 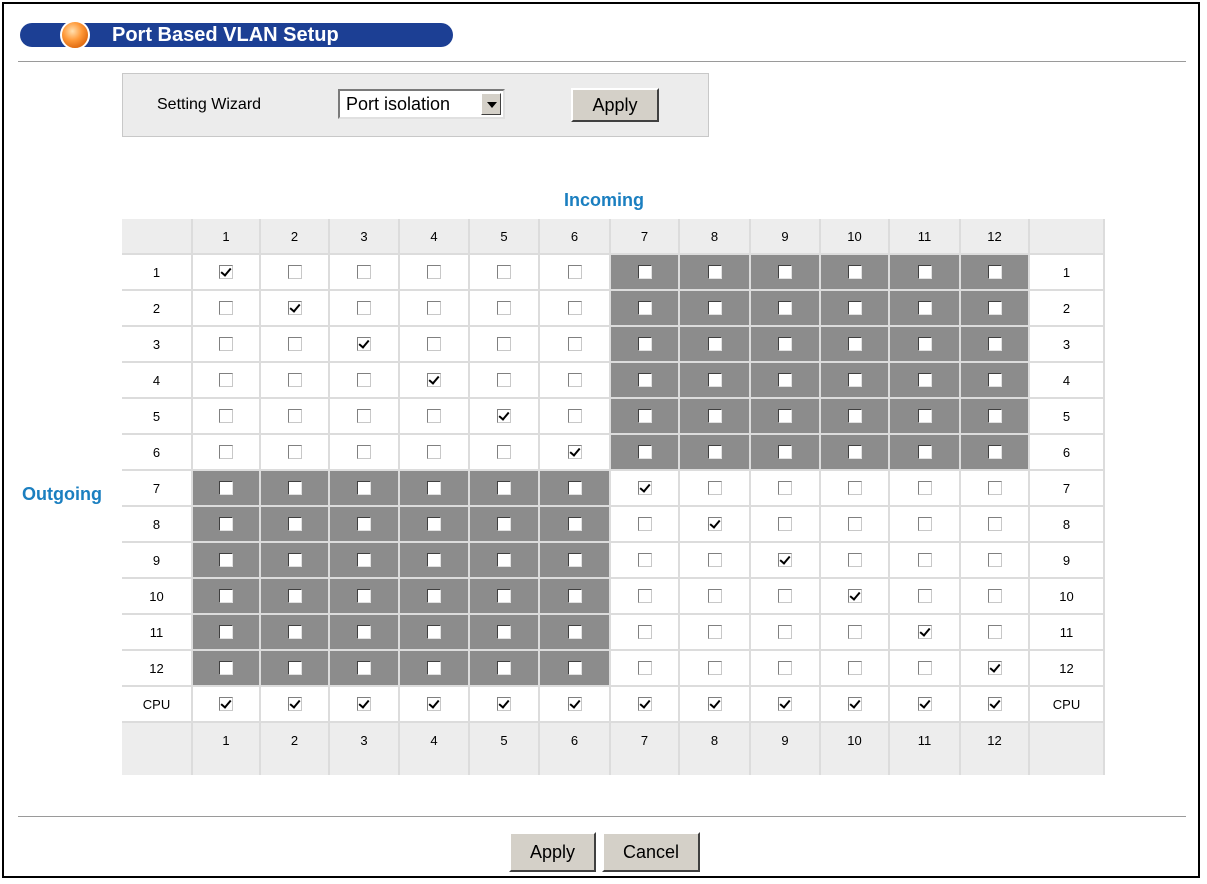 What do you see at coordinates (421, 104) in the screenshot?
I see `setting-wizard-select: Port isolation` at bounding box center [421, 104].